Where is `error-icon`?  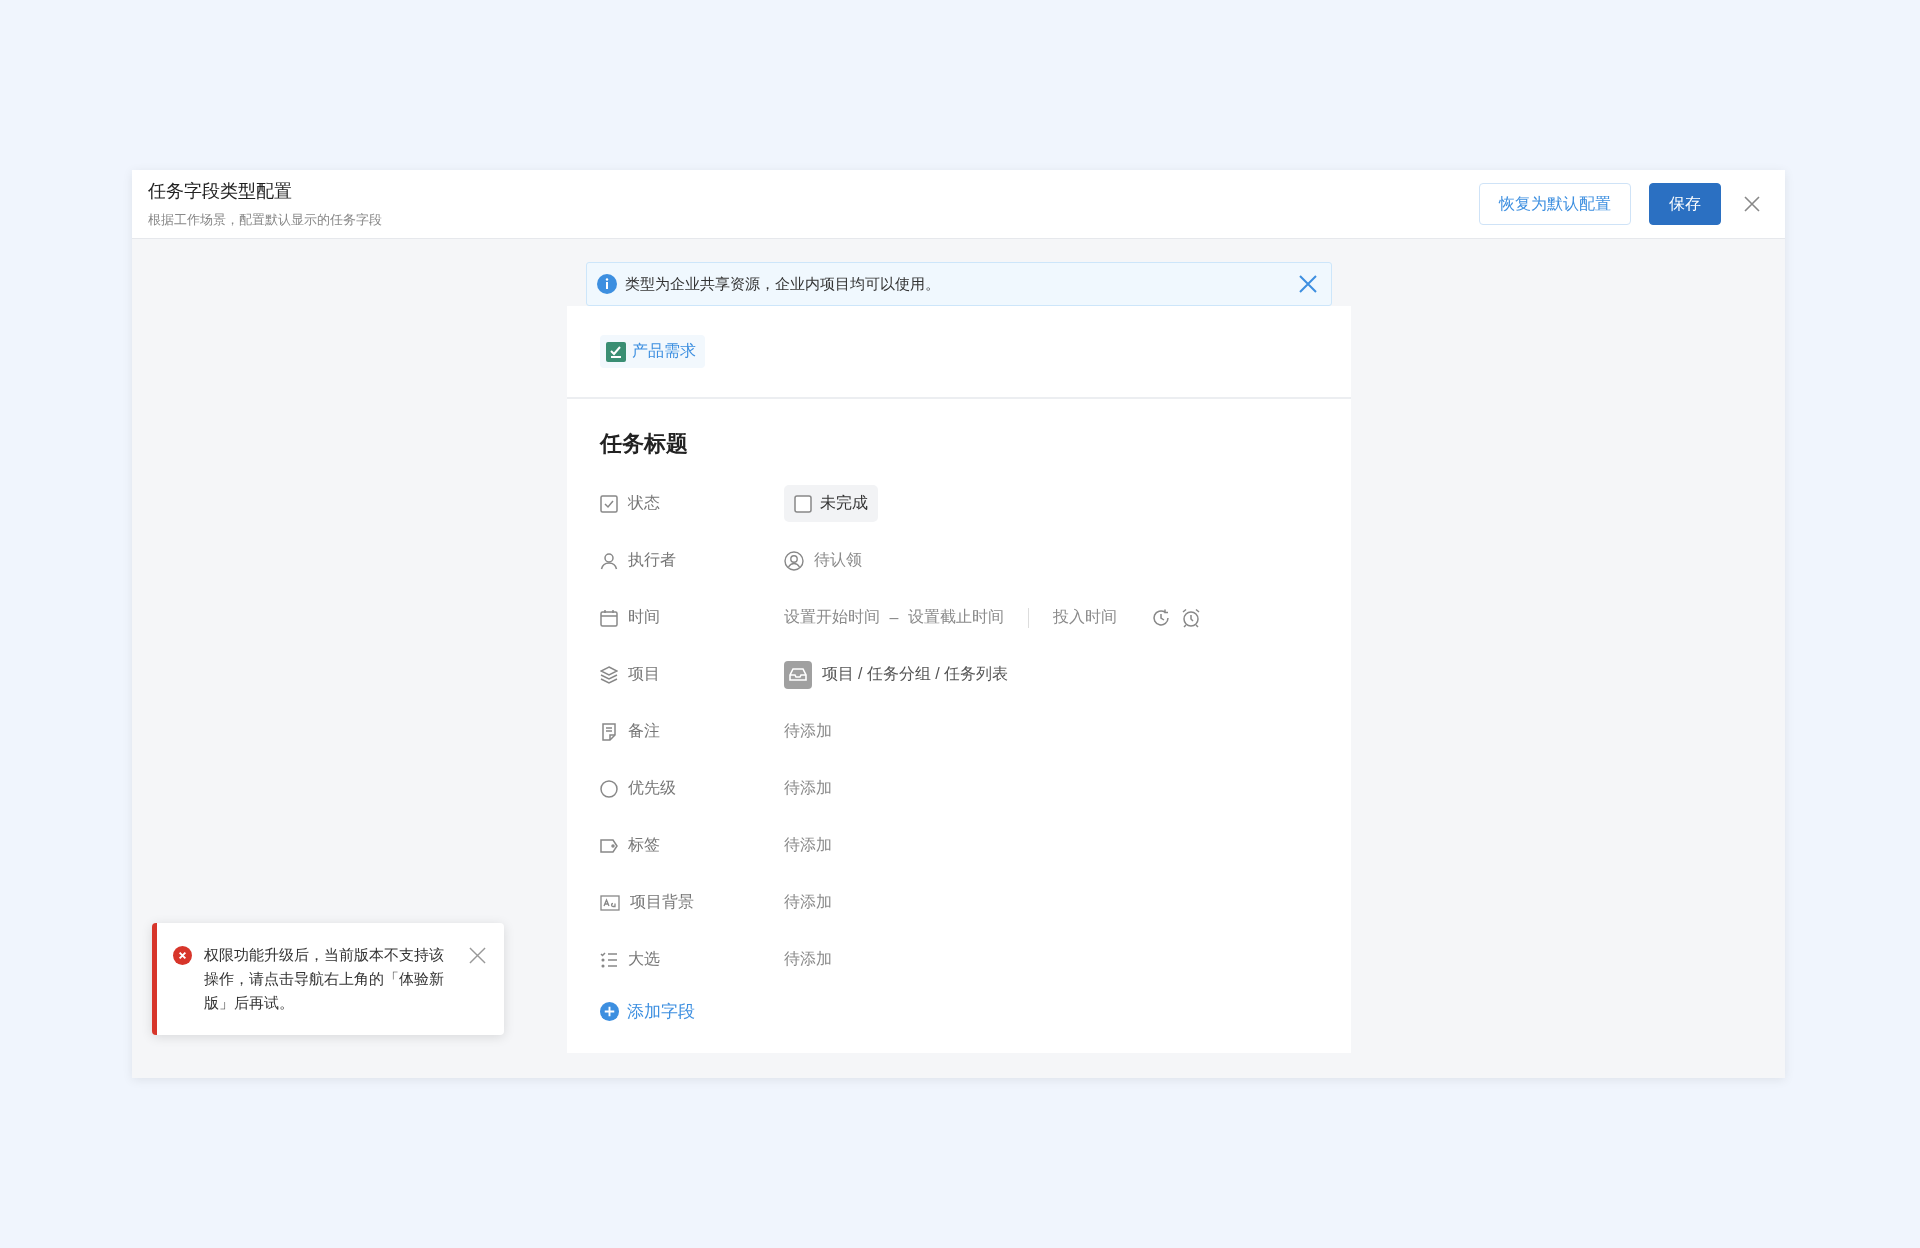
error-icon is located at coordinates (182, 955).